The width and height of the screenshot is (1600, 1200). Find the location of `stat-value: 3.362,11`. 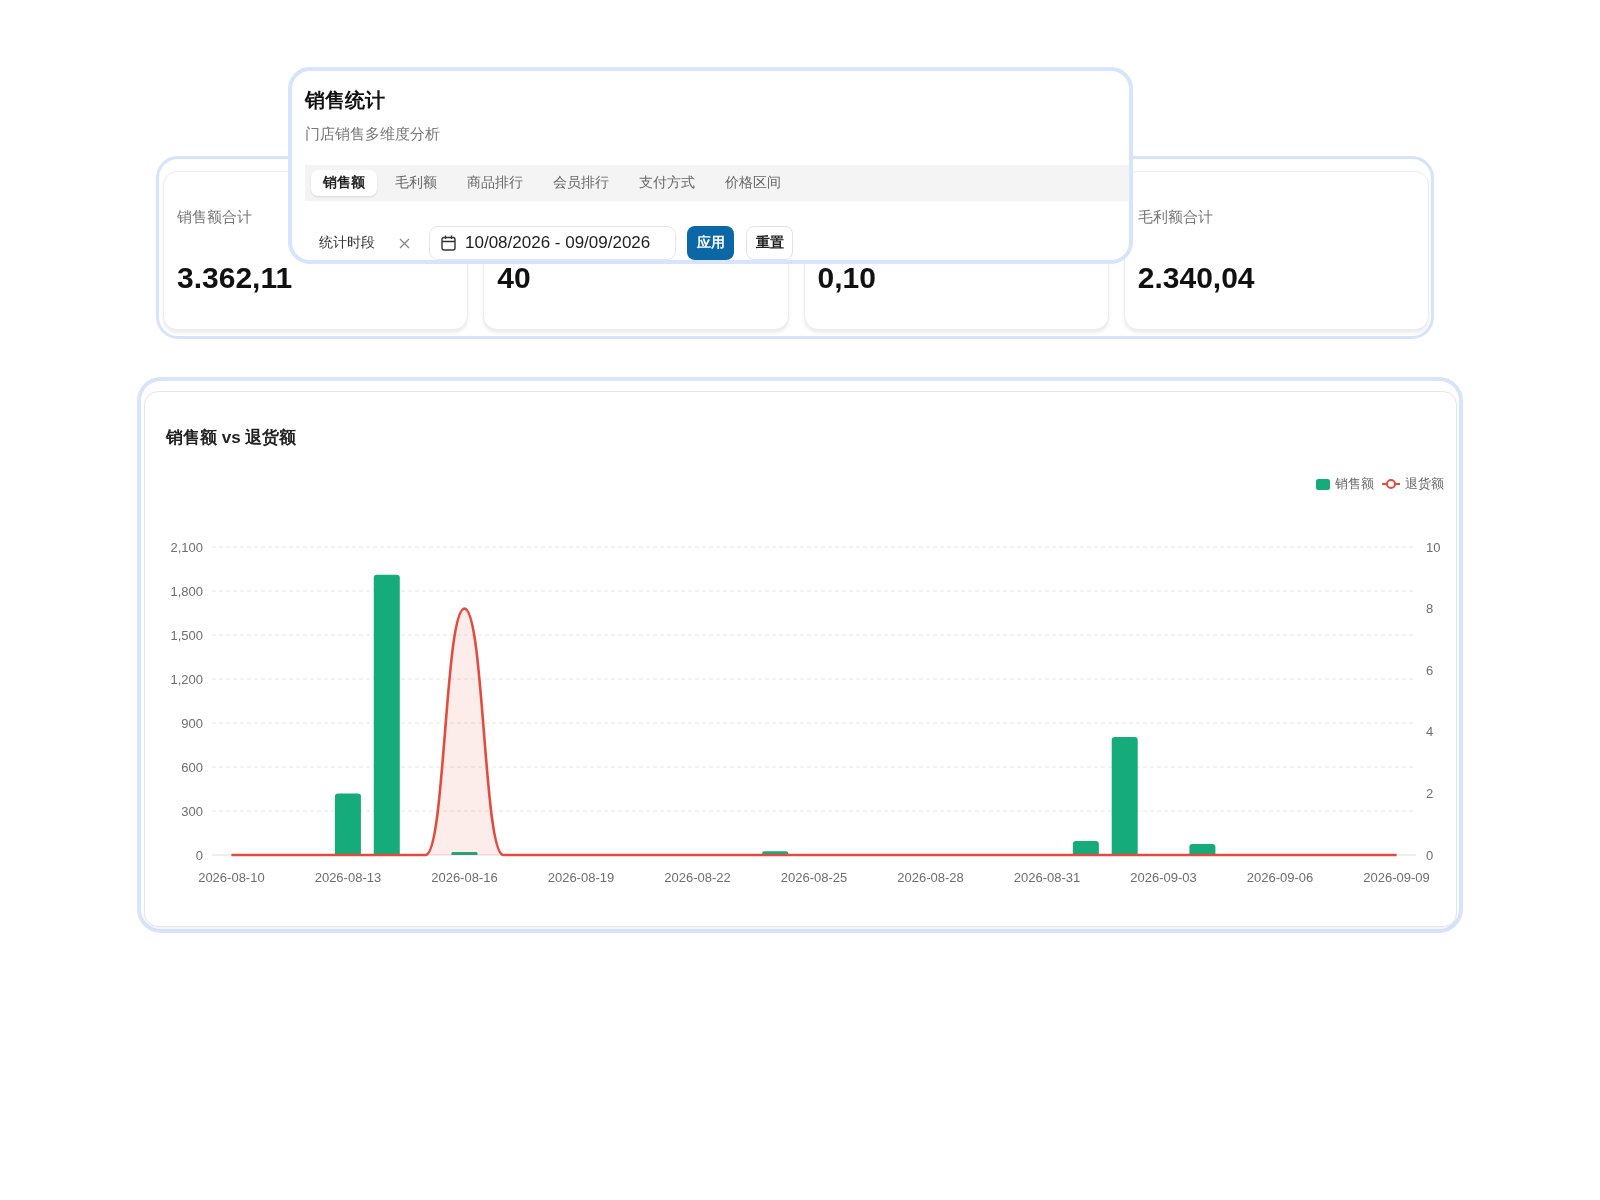

stat-value: 3.362,11 is located at coordinates (235, 278).